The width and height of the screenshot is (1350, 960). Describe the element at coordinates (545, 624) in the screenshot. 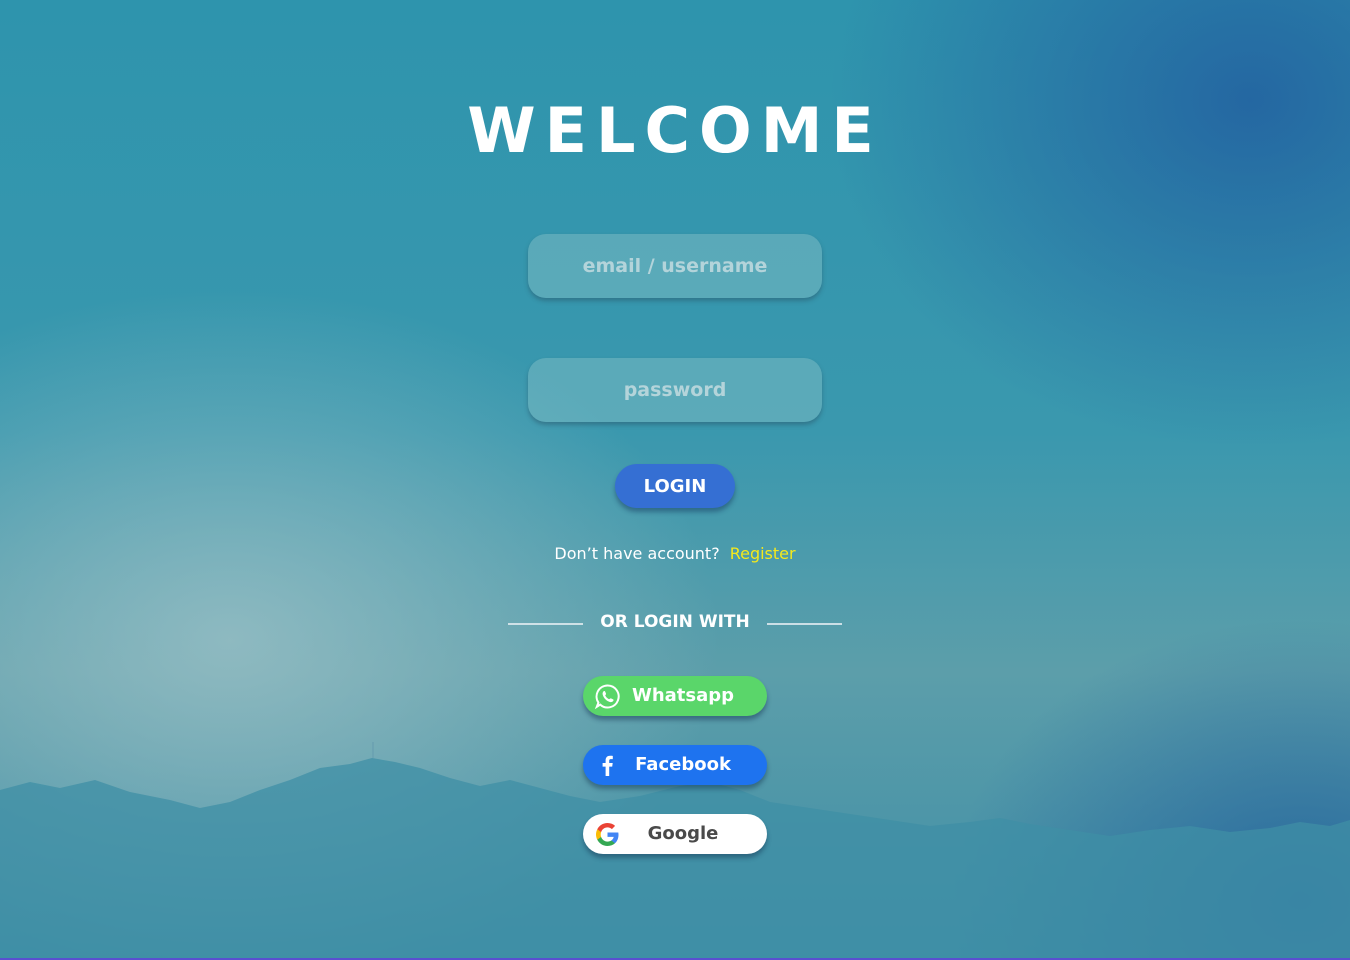

I see `divider-line-left` at that location.